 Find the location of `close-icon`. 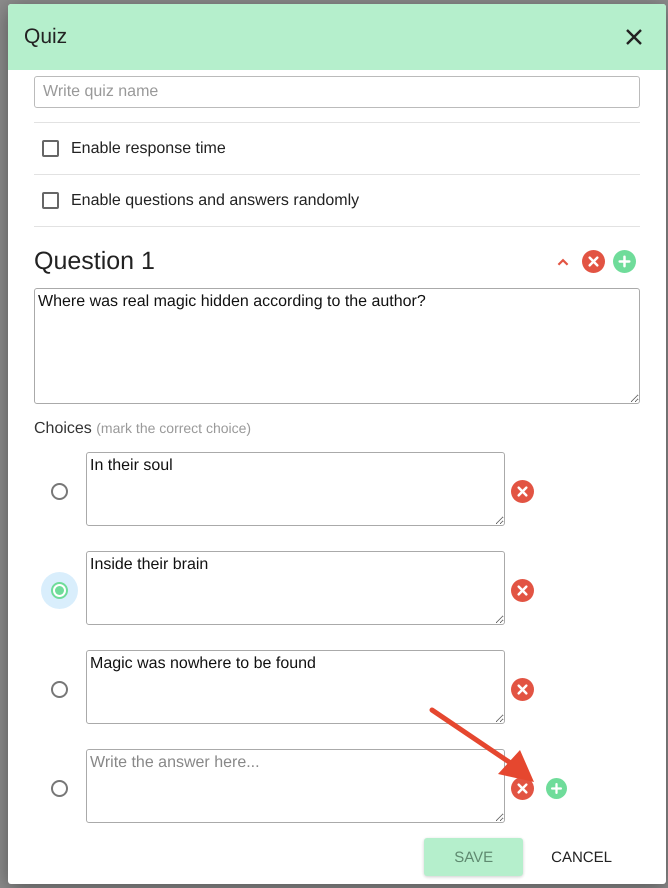

close-icon is located at coordinates (634, 37).